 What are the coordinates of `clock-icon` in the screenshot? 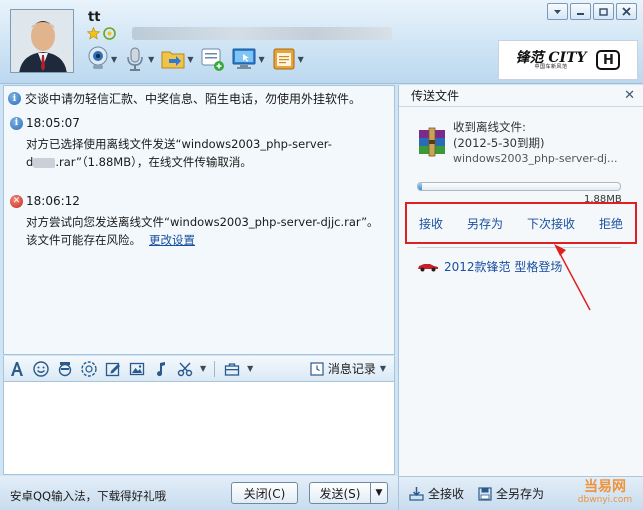 It's located at (317, 368).